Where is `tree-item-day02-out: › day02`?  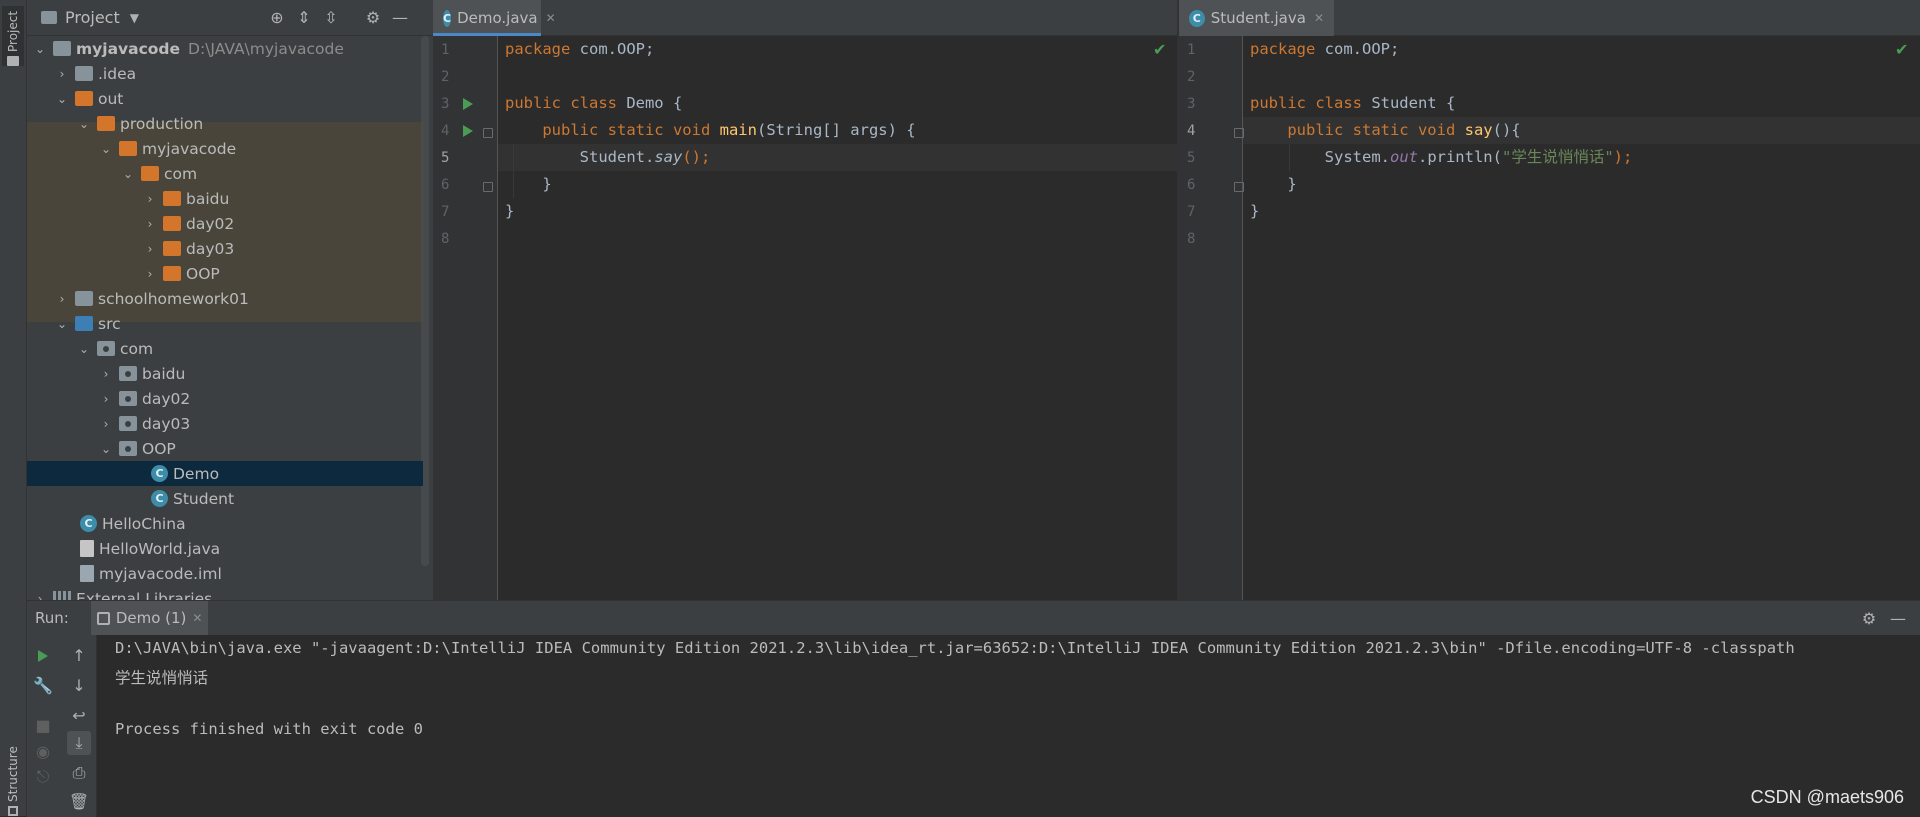 tree-item-day02-out: › day02 is located at coordinates (225, 223).